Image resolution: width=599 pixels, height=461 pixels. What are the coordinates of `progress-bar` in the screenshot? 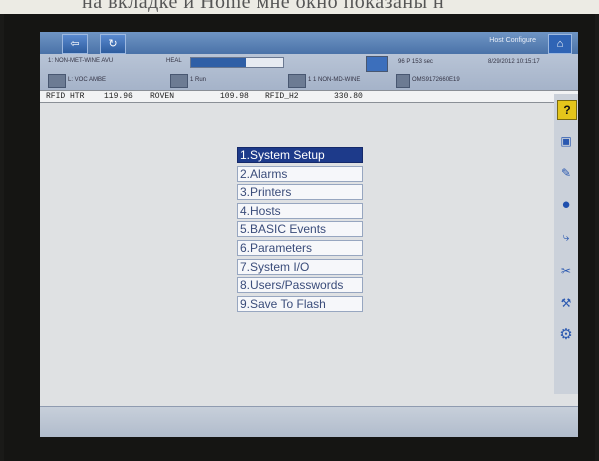 It's located at (237, 62).